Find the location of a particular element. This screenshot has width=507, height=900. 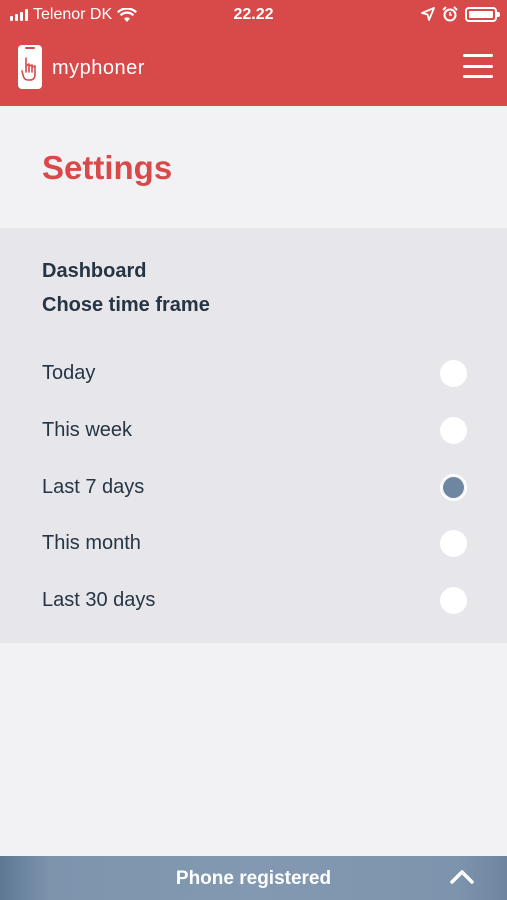

radio-last-7-days is located at coordinates (453, 487).